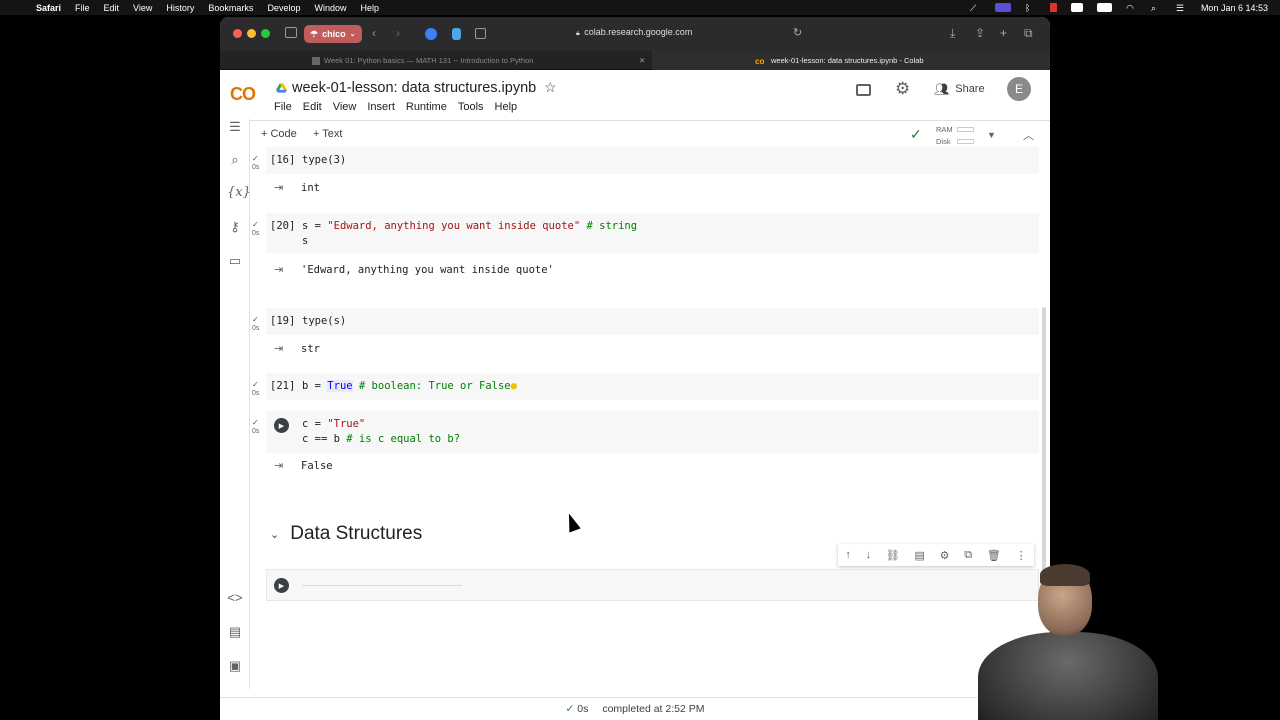 Image resolution: width=1280 pixels, height=720 pixels. I want to click on google-drive-icon, so click(281, 88).